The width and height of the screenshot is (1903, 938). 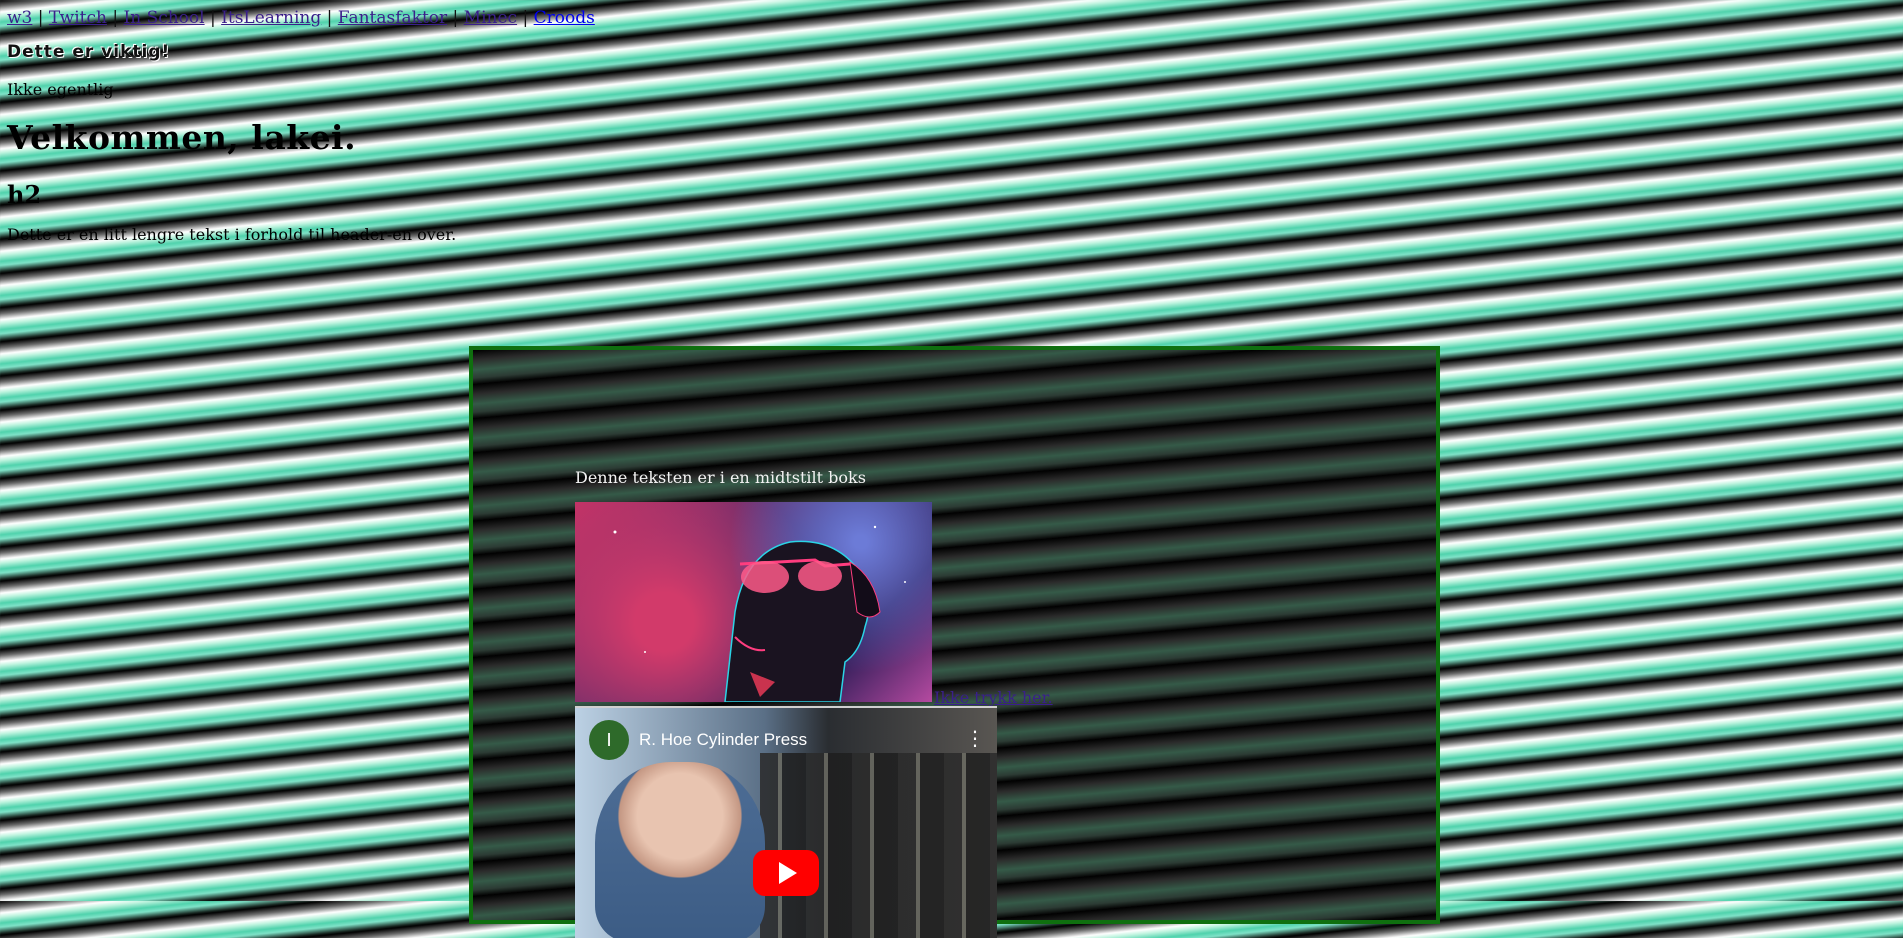 I want to click on important-heading: Dette er viktig!, so click(x=89, y=52).